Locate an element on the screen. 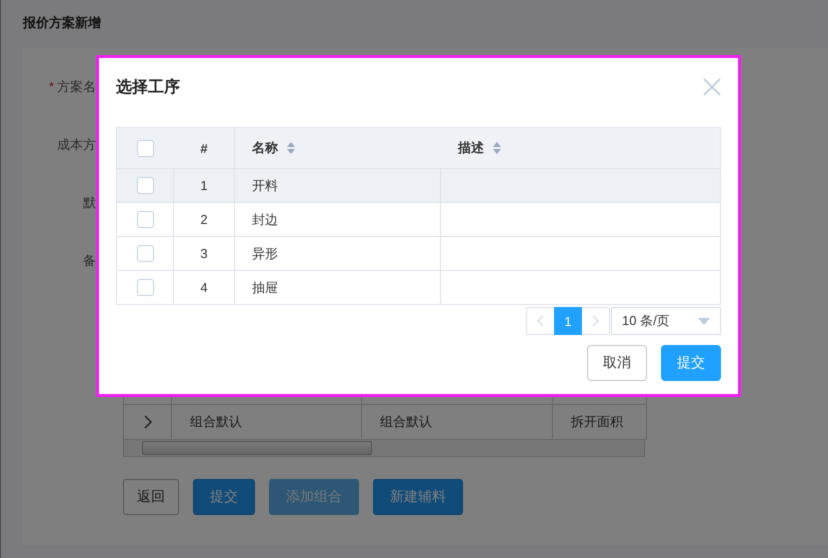 The height and width of the screenshot is (558, 828). close-icon is located at coordinates (712, 87).